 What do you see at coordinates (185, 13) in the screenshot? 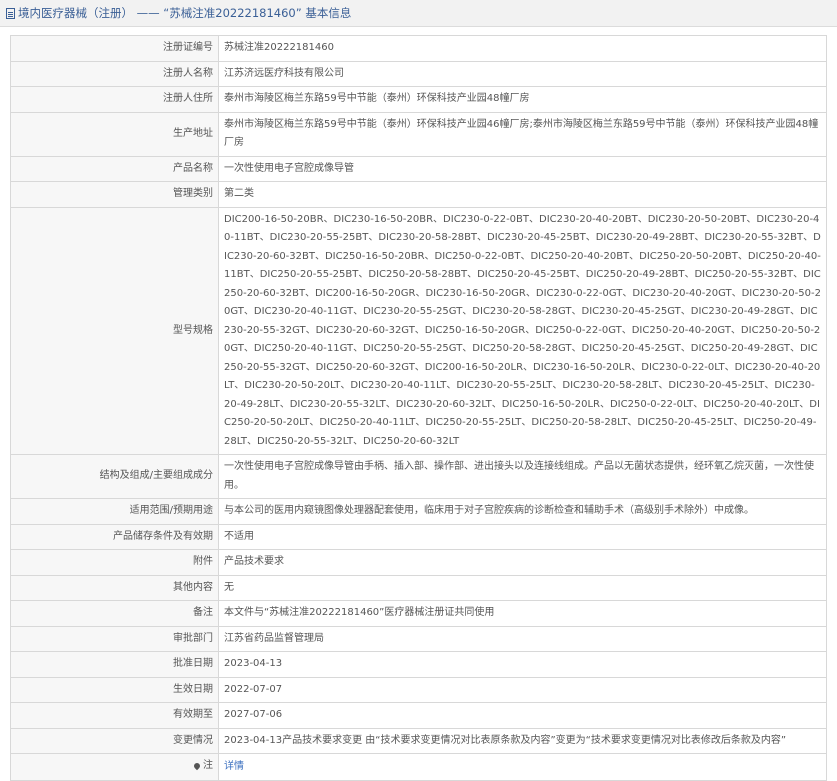
I see `page-title: 境内医疗器械（注册） —— “苏械注准20222181460” 基本信息` at bounding box center [185, 13].